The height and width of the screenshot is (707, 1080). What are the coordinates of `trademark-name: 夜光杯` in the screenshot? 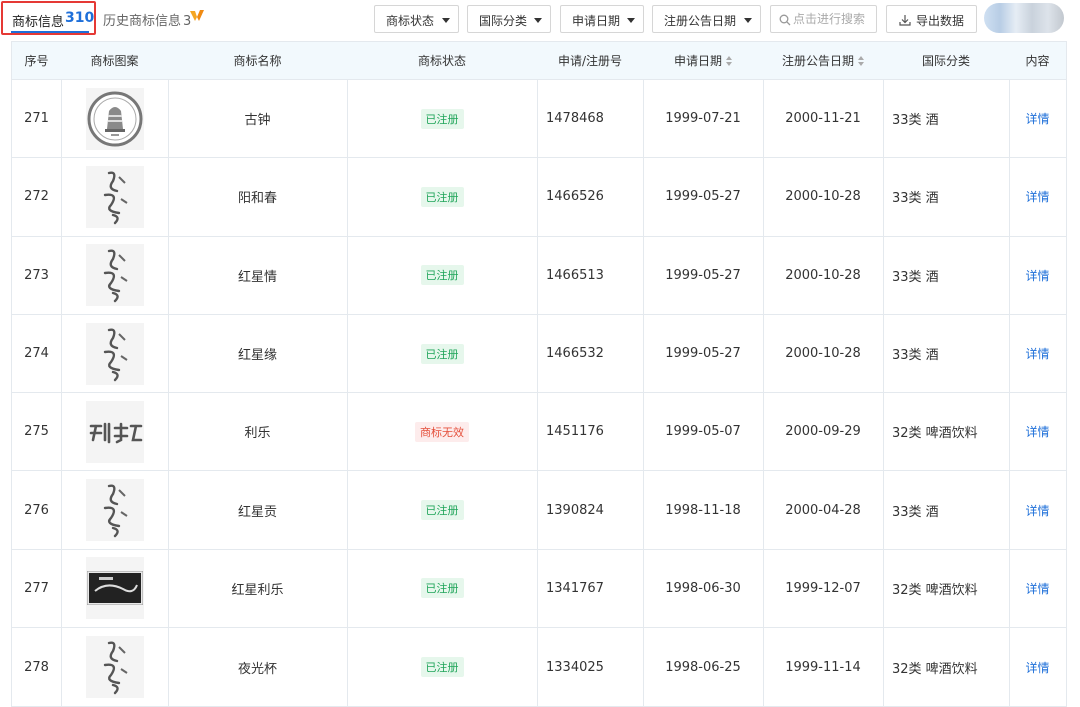 It's located at (257, 669).